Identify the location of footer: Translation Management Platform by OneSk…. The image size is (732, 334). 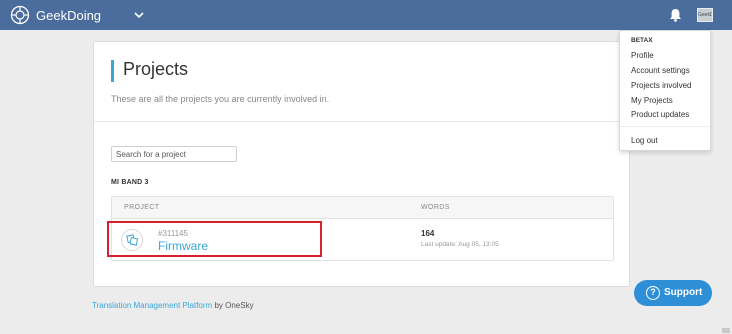
(173, 305).